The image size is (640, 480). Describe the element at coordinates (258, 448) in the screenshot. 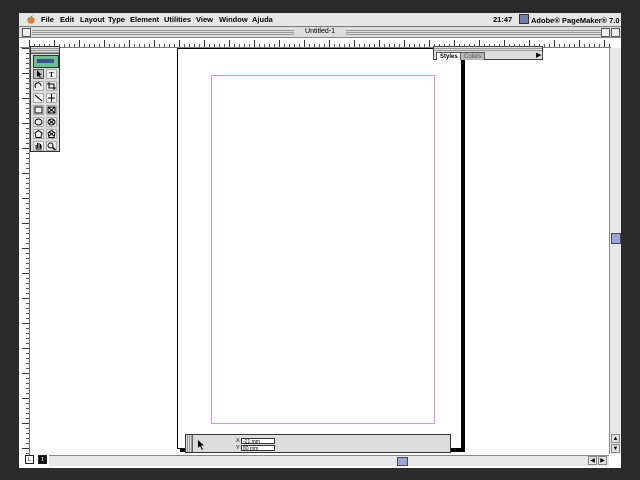

I see `y-position-input: 80 mm` at that location.